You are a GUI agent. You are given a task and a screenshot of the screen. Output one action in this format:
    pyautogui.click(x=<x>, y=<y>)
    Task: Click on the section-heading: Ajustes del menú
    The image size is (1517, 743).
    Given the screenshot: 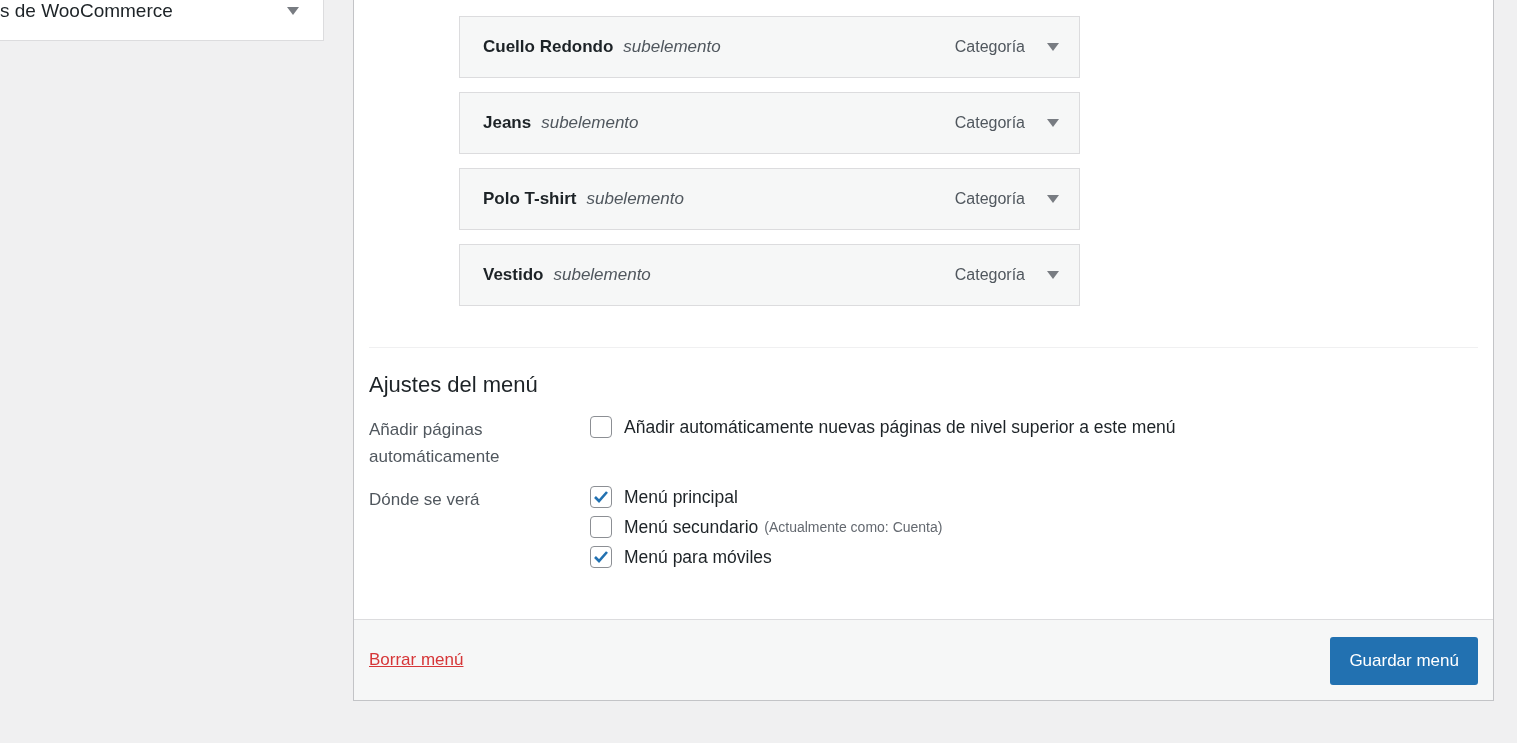 What is the action you would take?
    pyautogui.click(x=454, y=385)
    